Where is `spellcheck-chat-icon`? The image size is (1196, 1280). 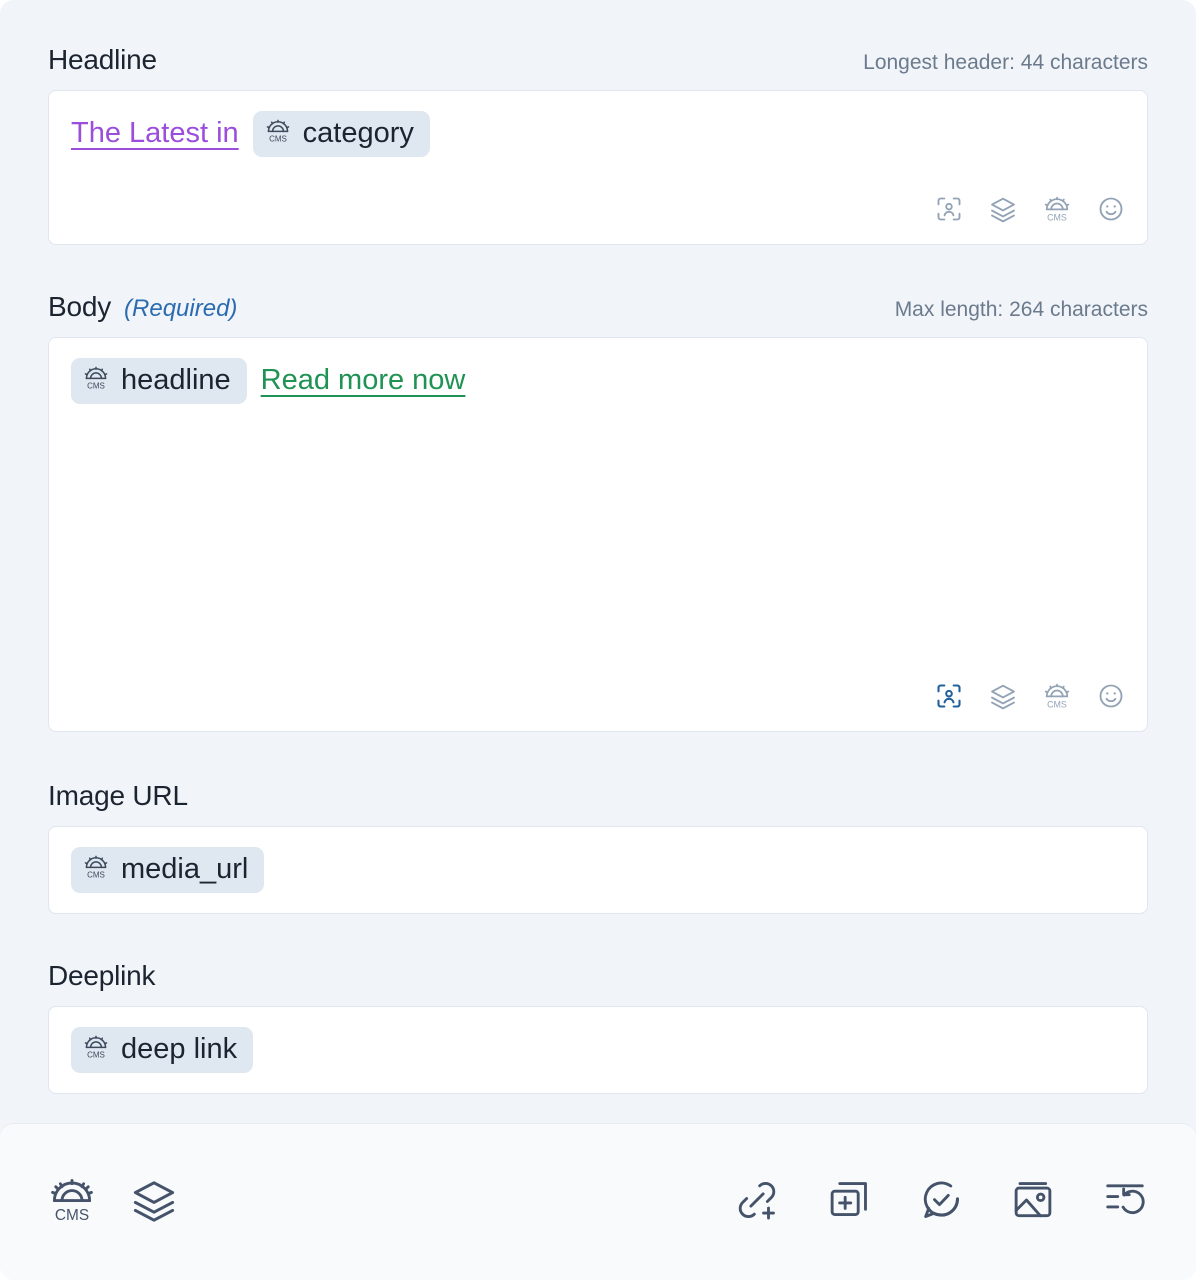 spellcheck-chat-icon is located at coordinates (941, 1202).